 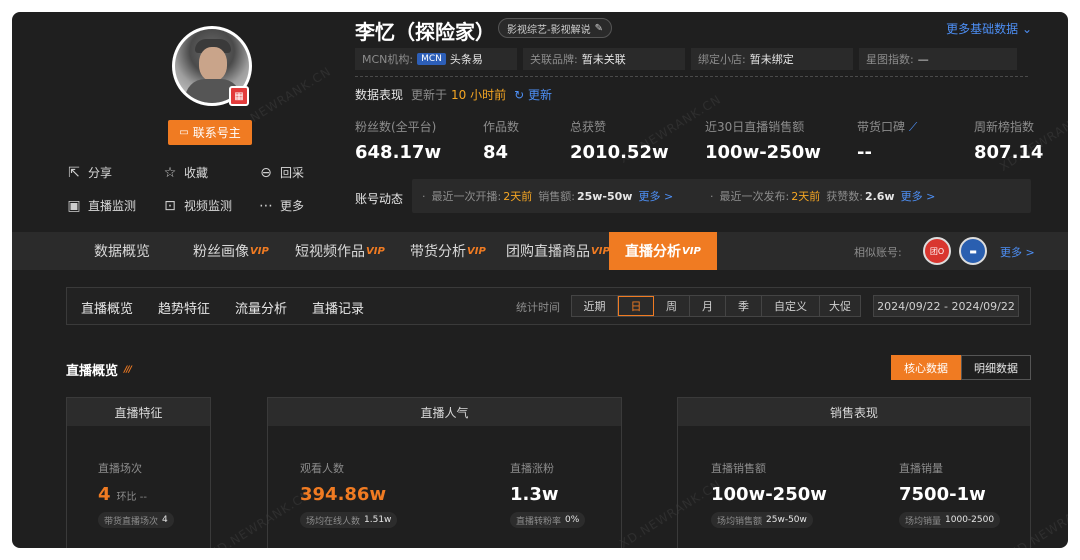 I want to click on time-option-promo: 大促, so click(x=840, y=306).